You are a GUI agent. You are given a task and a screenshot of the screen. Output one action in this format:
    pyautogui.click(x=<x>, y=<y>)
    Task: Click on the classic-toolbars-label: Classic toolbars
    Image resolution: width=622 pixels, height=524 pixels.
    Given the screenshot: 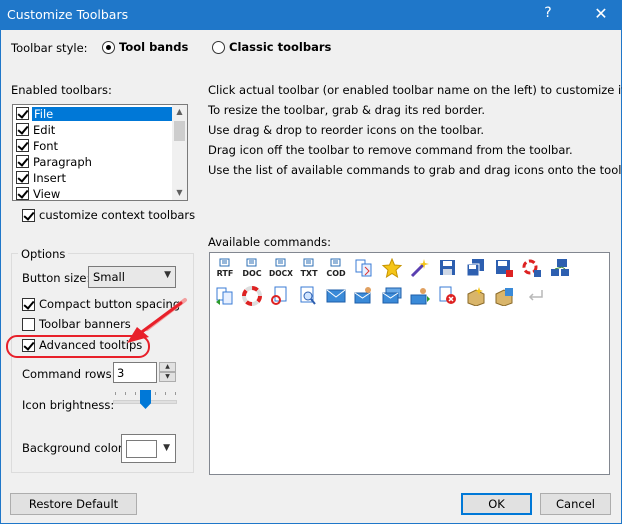 What is the action you would take?
    pyautogui.click(x=280, y=47)
    